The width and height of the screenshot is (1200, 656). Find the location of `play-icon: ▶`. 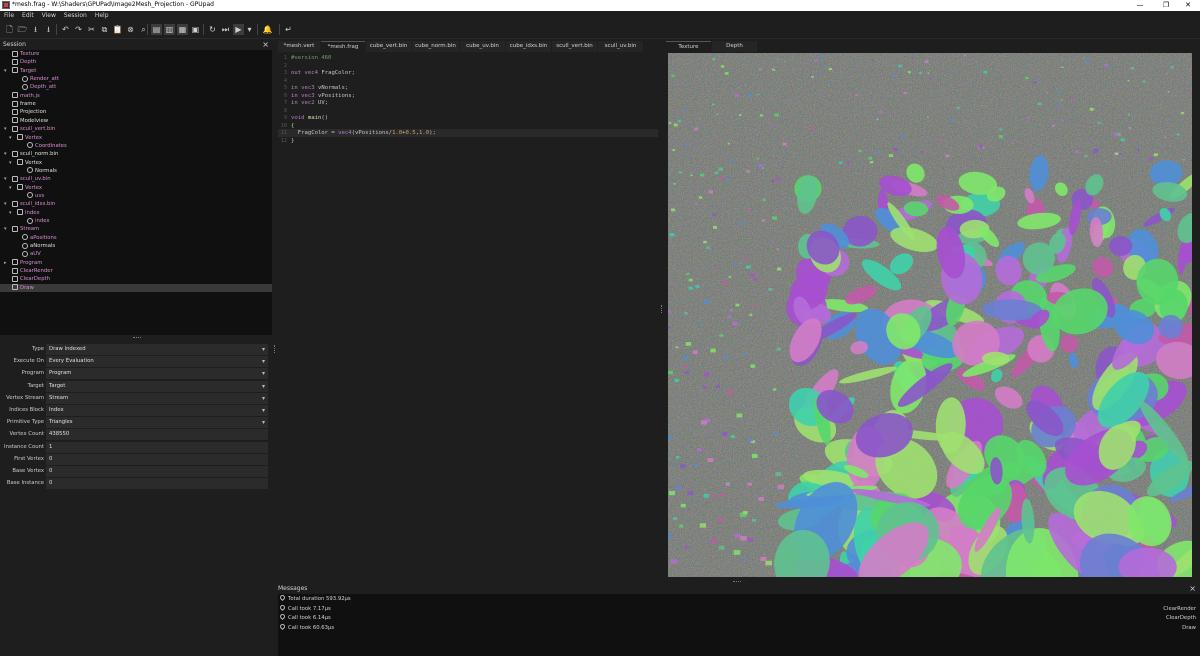

play-icon: ▶ is located at coordinates (238, 29).